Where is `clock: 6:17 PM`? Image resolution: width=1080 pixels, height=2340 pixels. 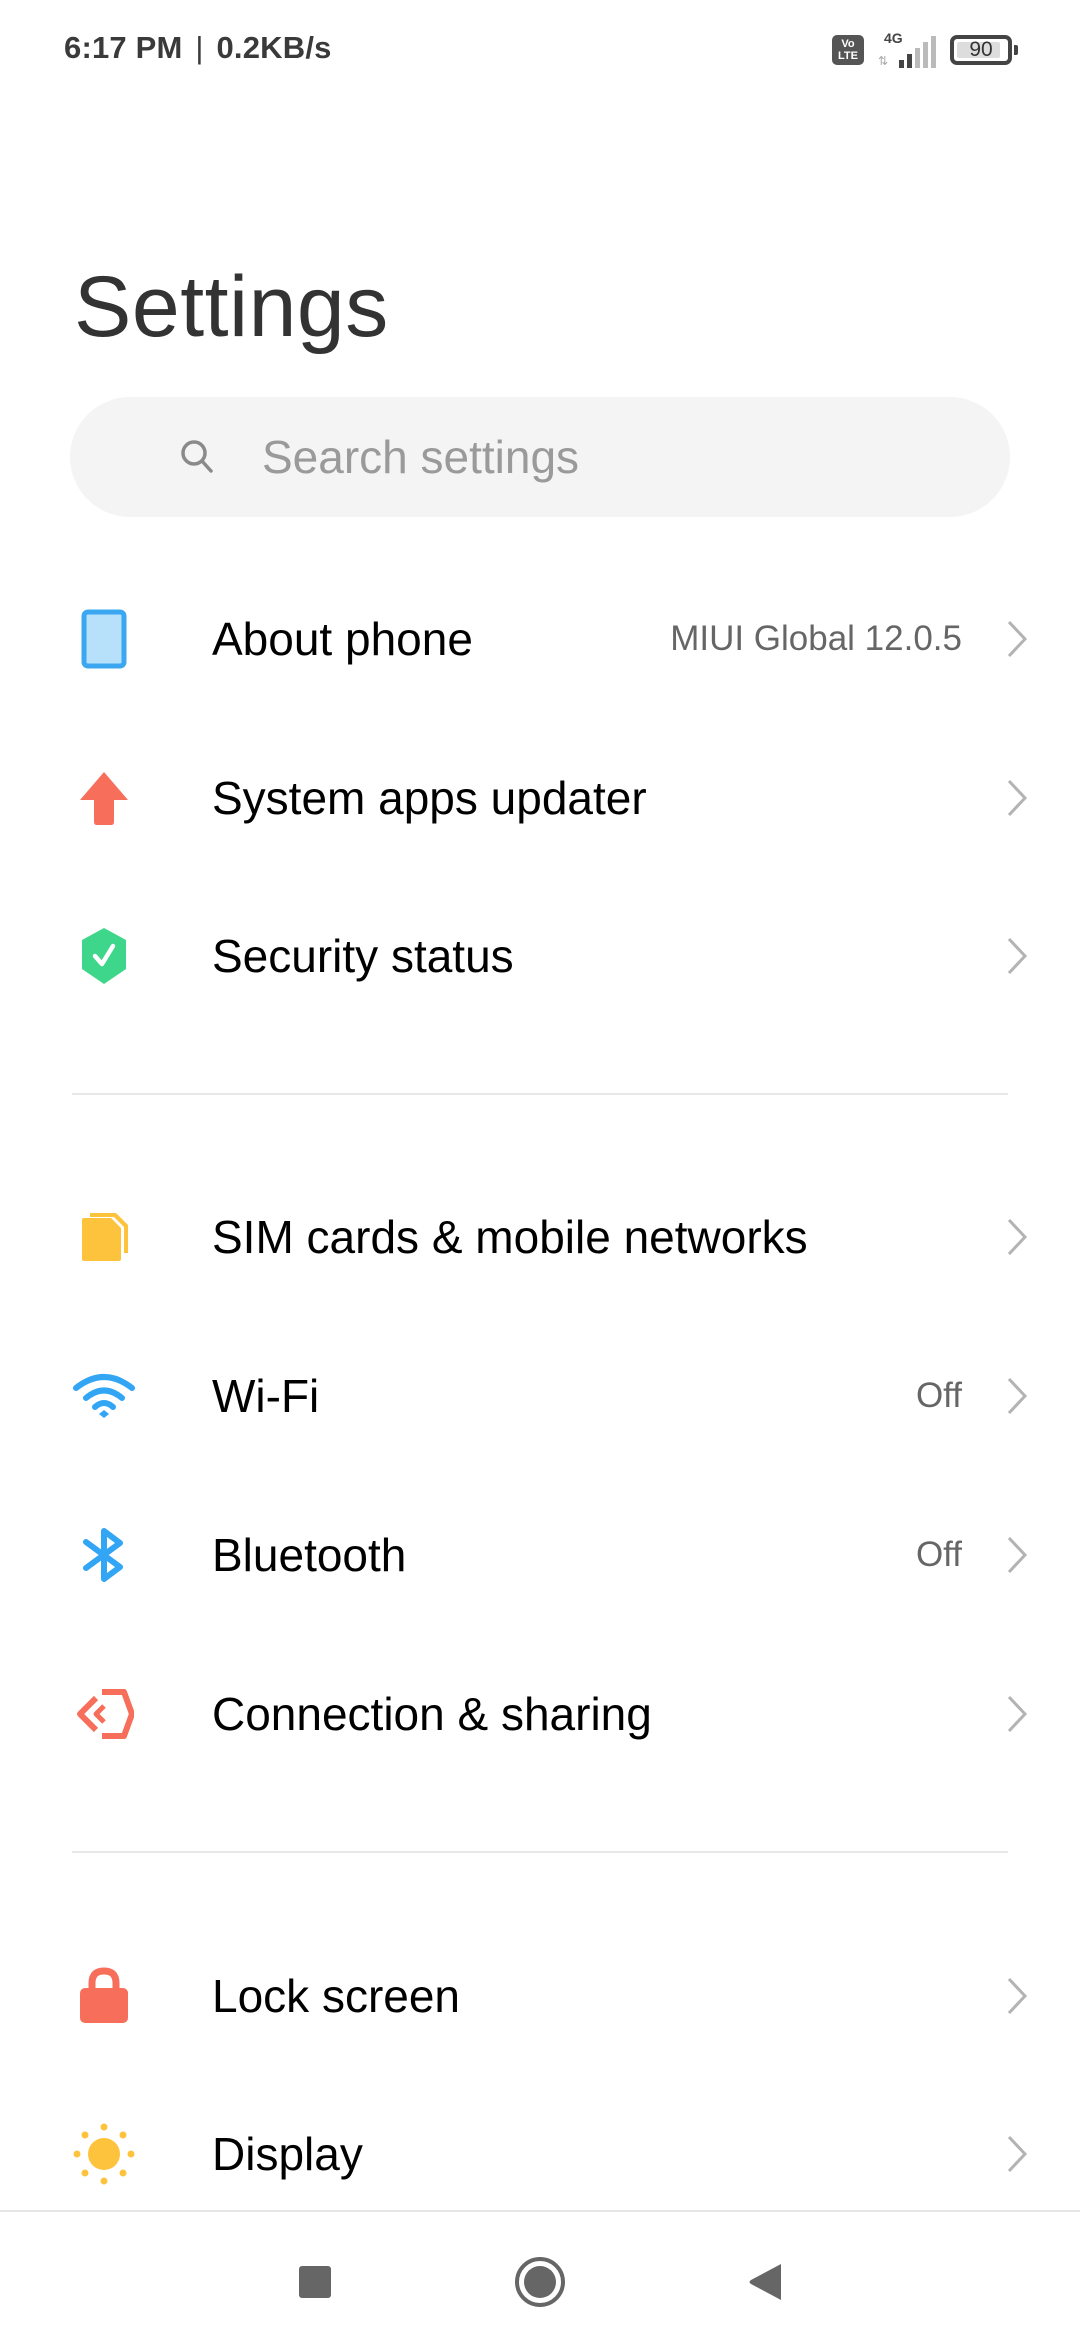 clock: 6:17 PM is located at coordinates (123, 47).